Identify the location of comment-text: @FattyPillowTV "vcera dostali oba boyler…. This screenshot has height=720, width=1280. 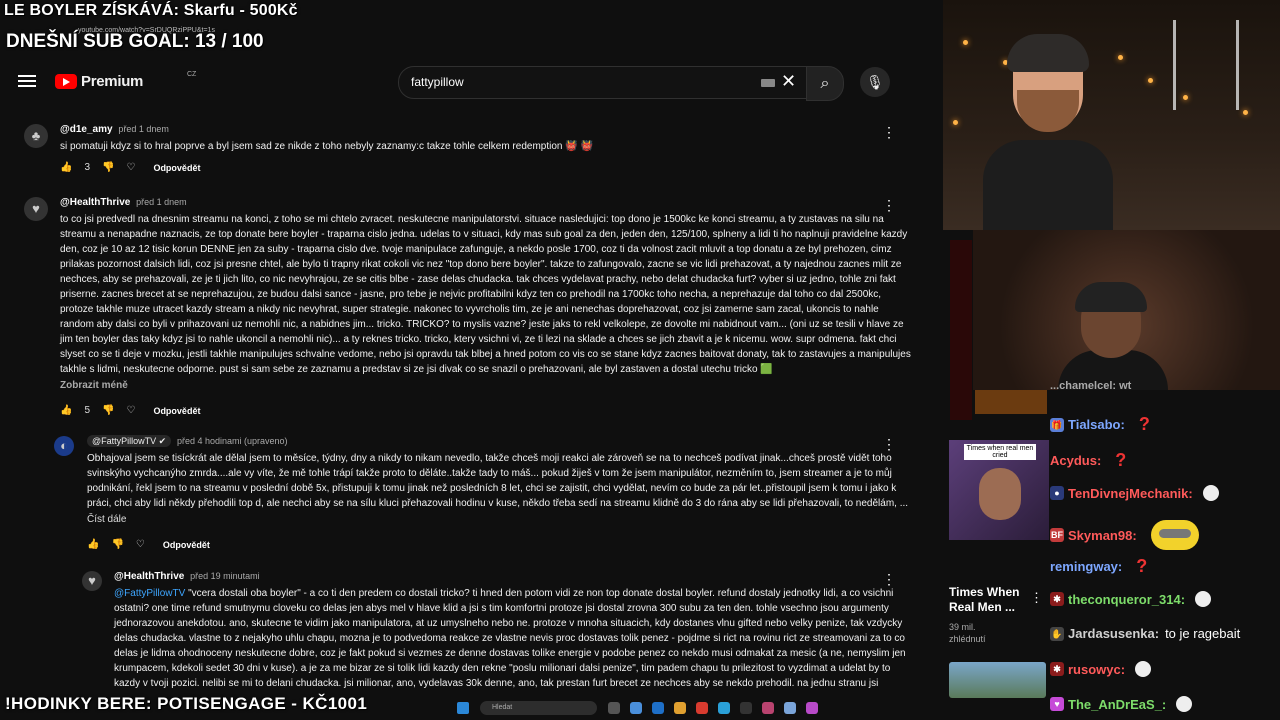
(514, 638).